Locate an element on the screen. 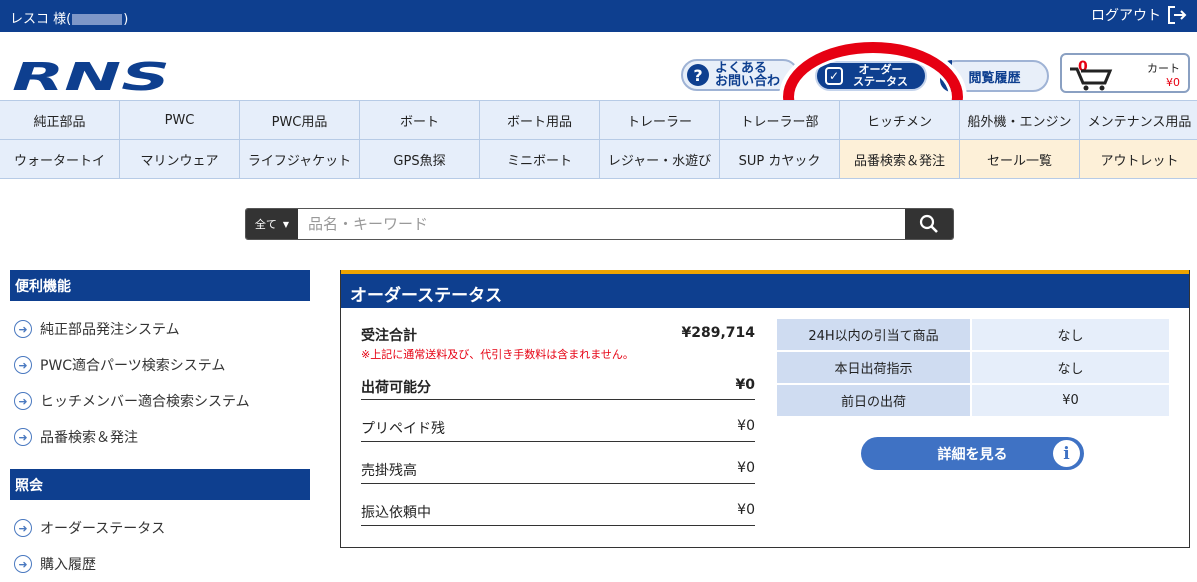 This screenshot has width=1197, height=582. logout-label: ログアウト is located at coordinates (1126, 16).